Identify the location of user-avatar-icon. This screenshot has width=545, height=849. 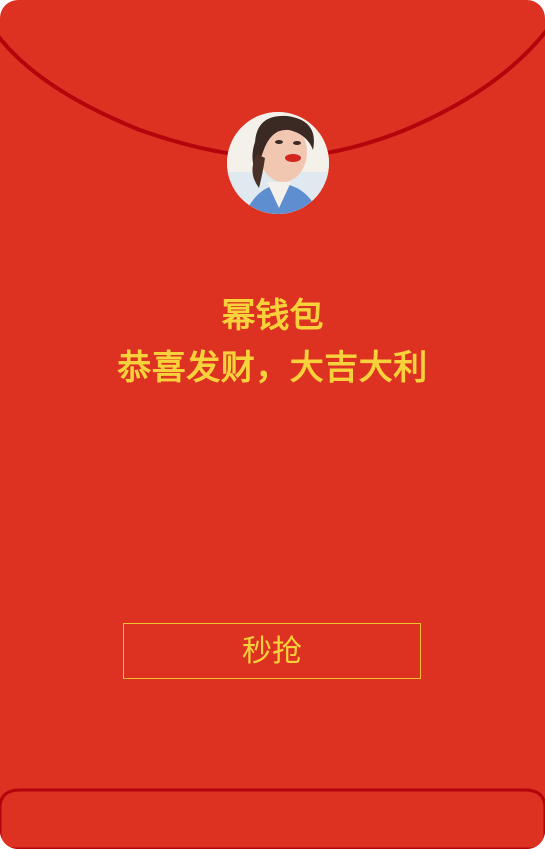
(278, 163).